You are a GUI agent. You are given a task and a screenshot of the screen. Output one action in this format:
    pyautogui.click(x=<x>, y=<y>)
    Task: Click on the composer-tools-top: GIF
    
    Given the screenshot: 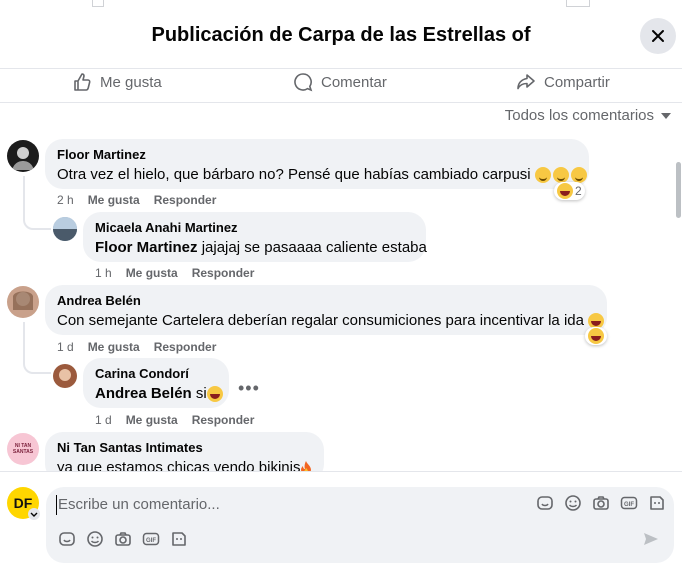 What is the action you would take?
    pyautogui.click(x=601, y=503)
    